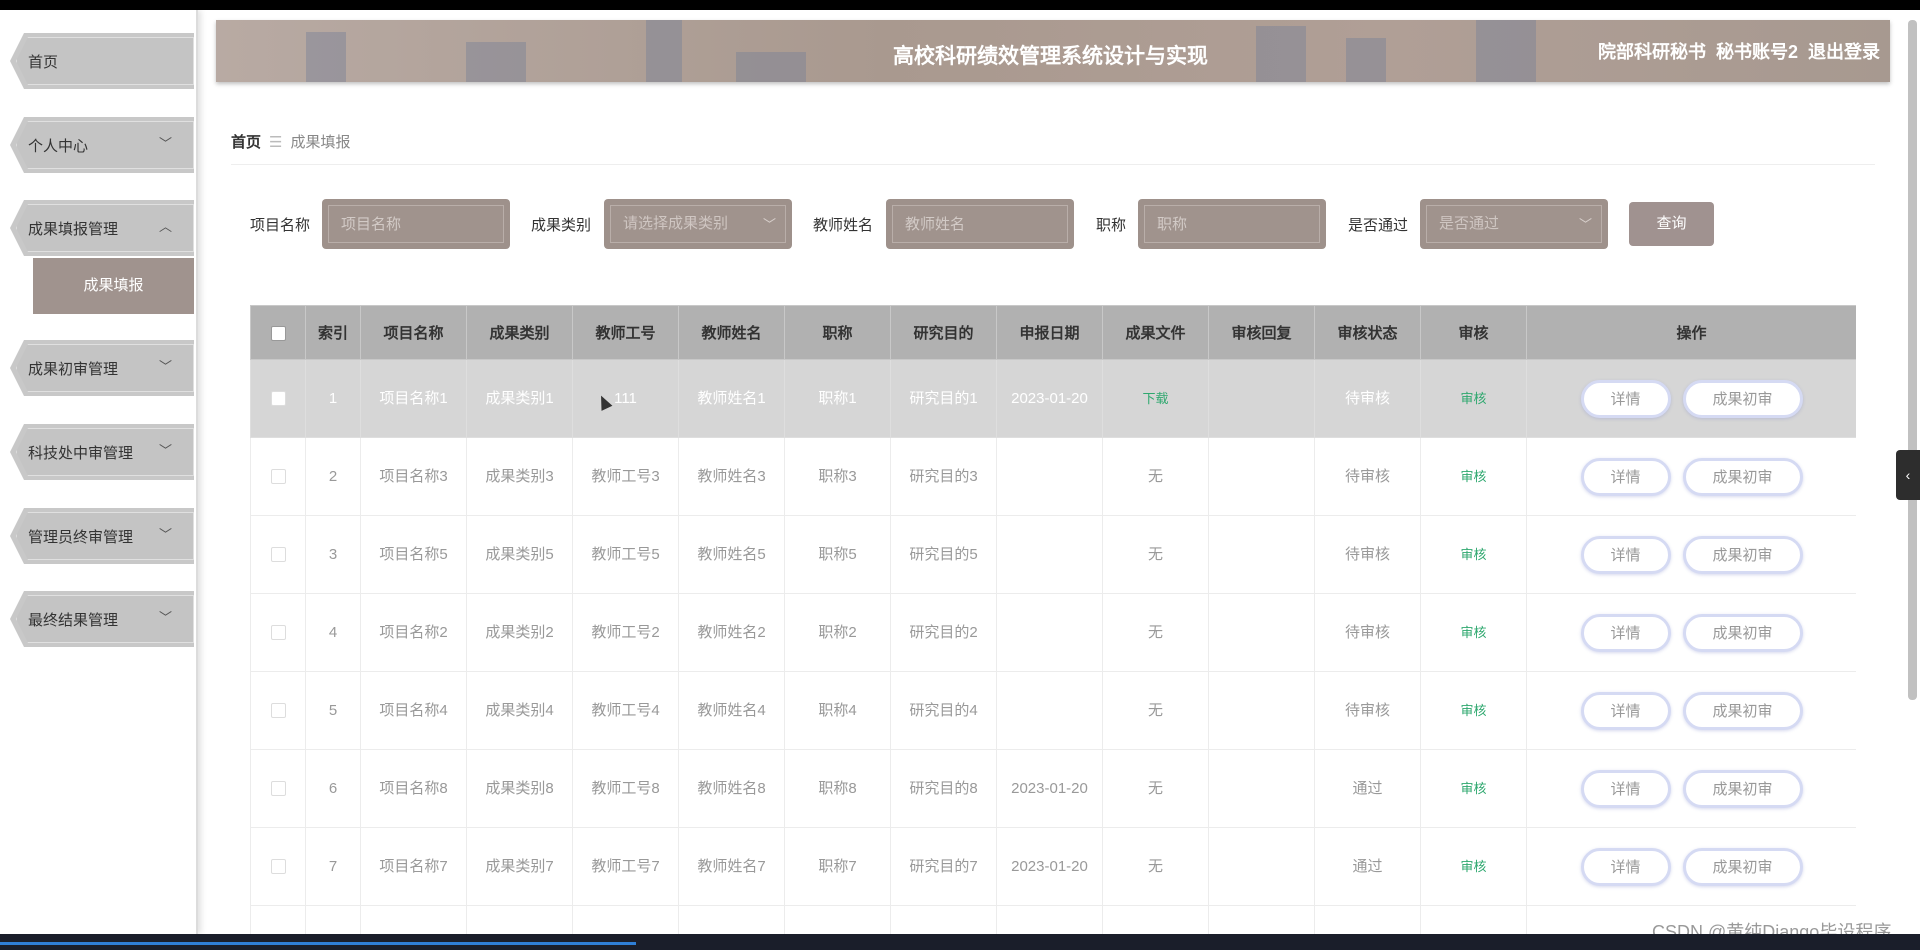 The width and height of the screenshot is (1920, 950). I want to click on category-select: 请选择成果类别, so click(698, 224).